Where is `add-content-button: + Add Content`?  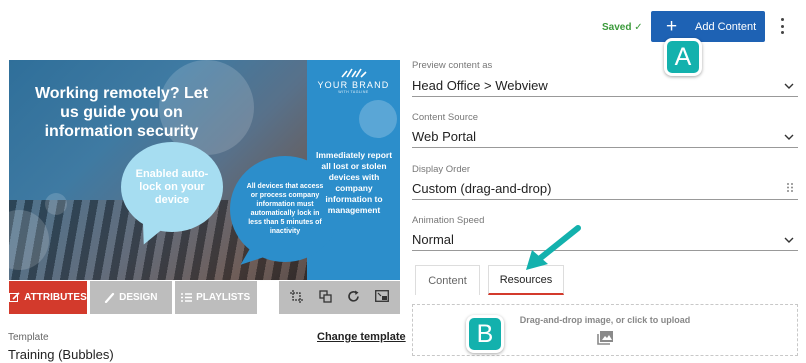
add-content-button: + Add Content is located at coordinates (708, 26).